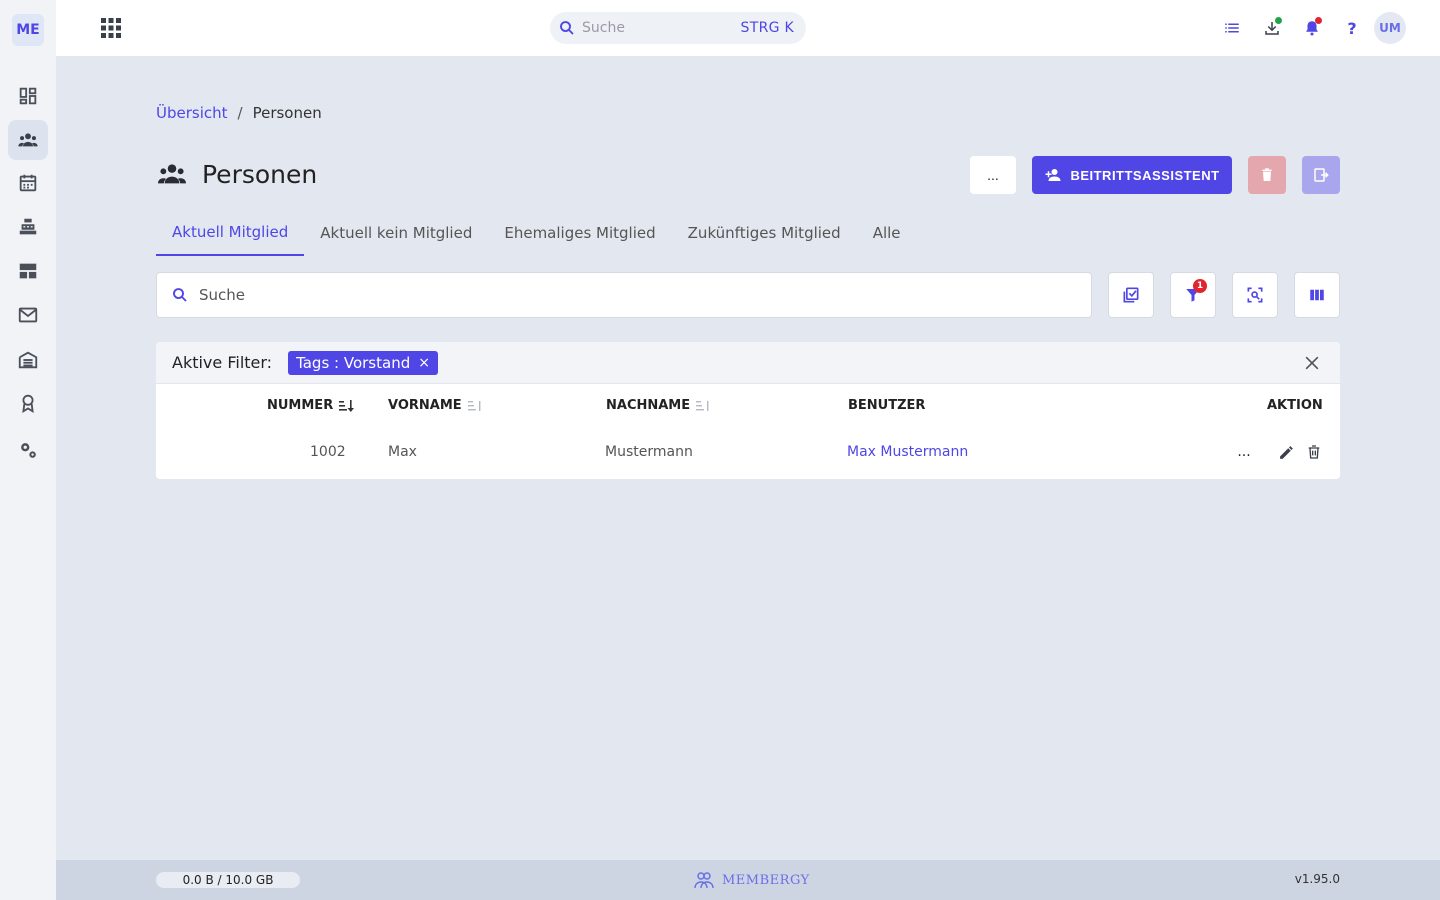  I want to click on screen-search-icon, so click(1255, 295).